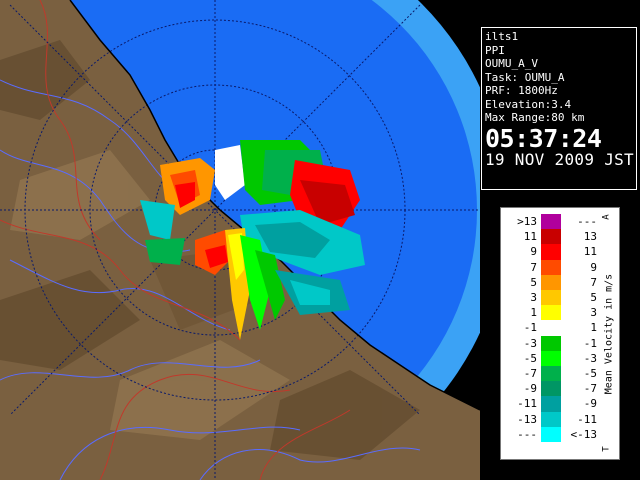 This screenshot has width=640, height=480. What do you see at coordinates (535, 117) in the screenshot?
I see `max-range-value: Max Range:80 km` at bounding box center [535, 117].